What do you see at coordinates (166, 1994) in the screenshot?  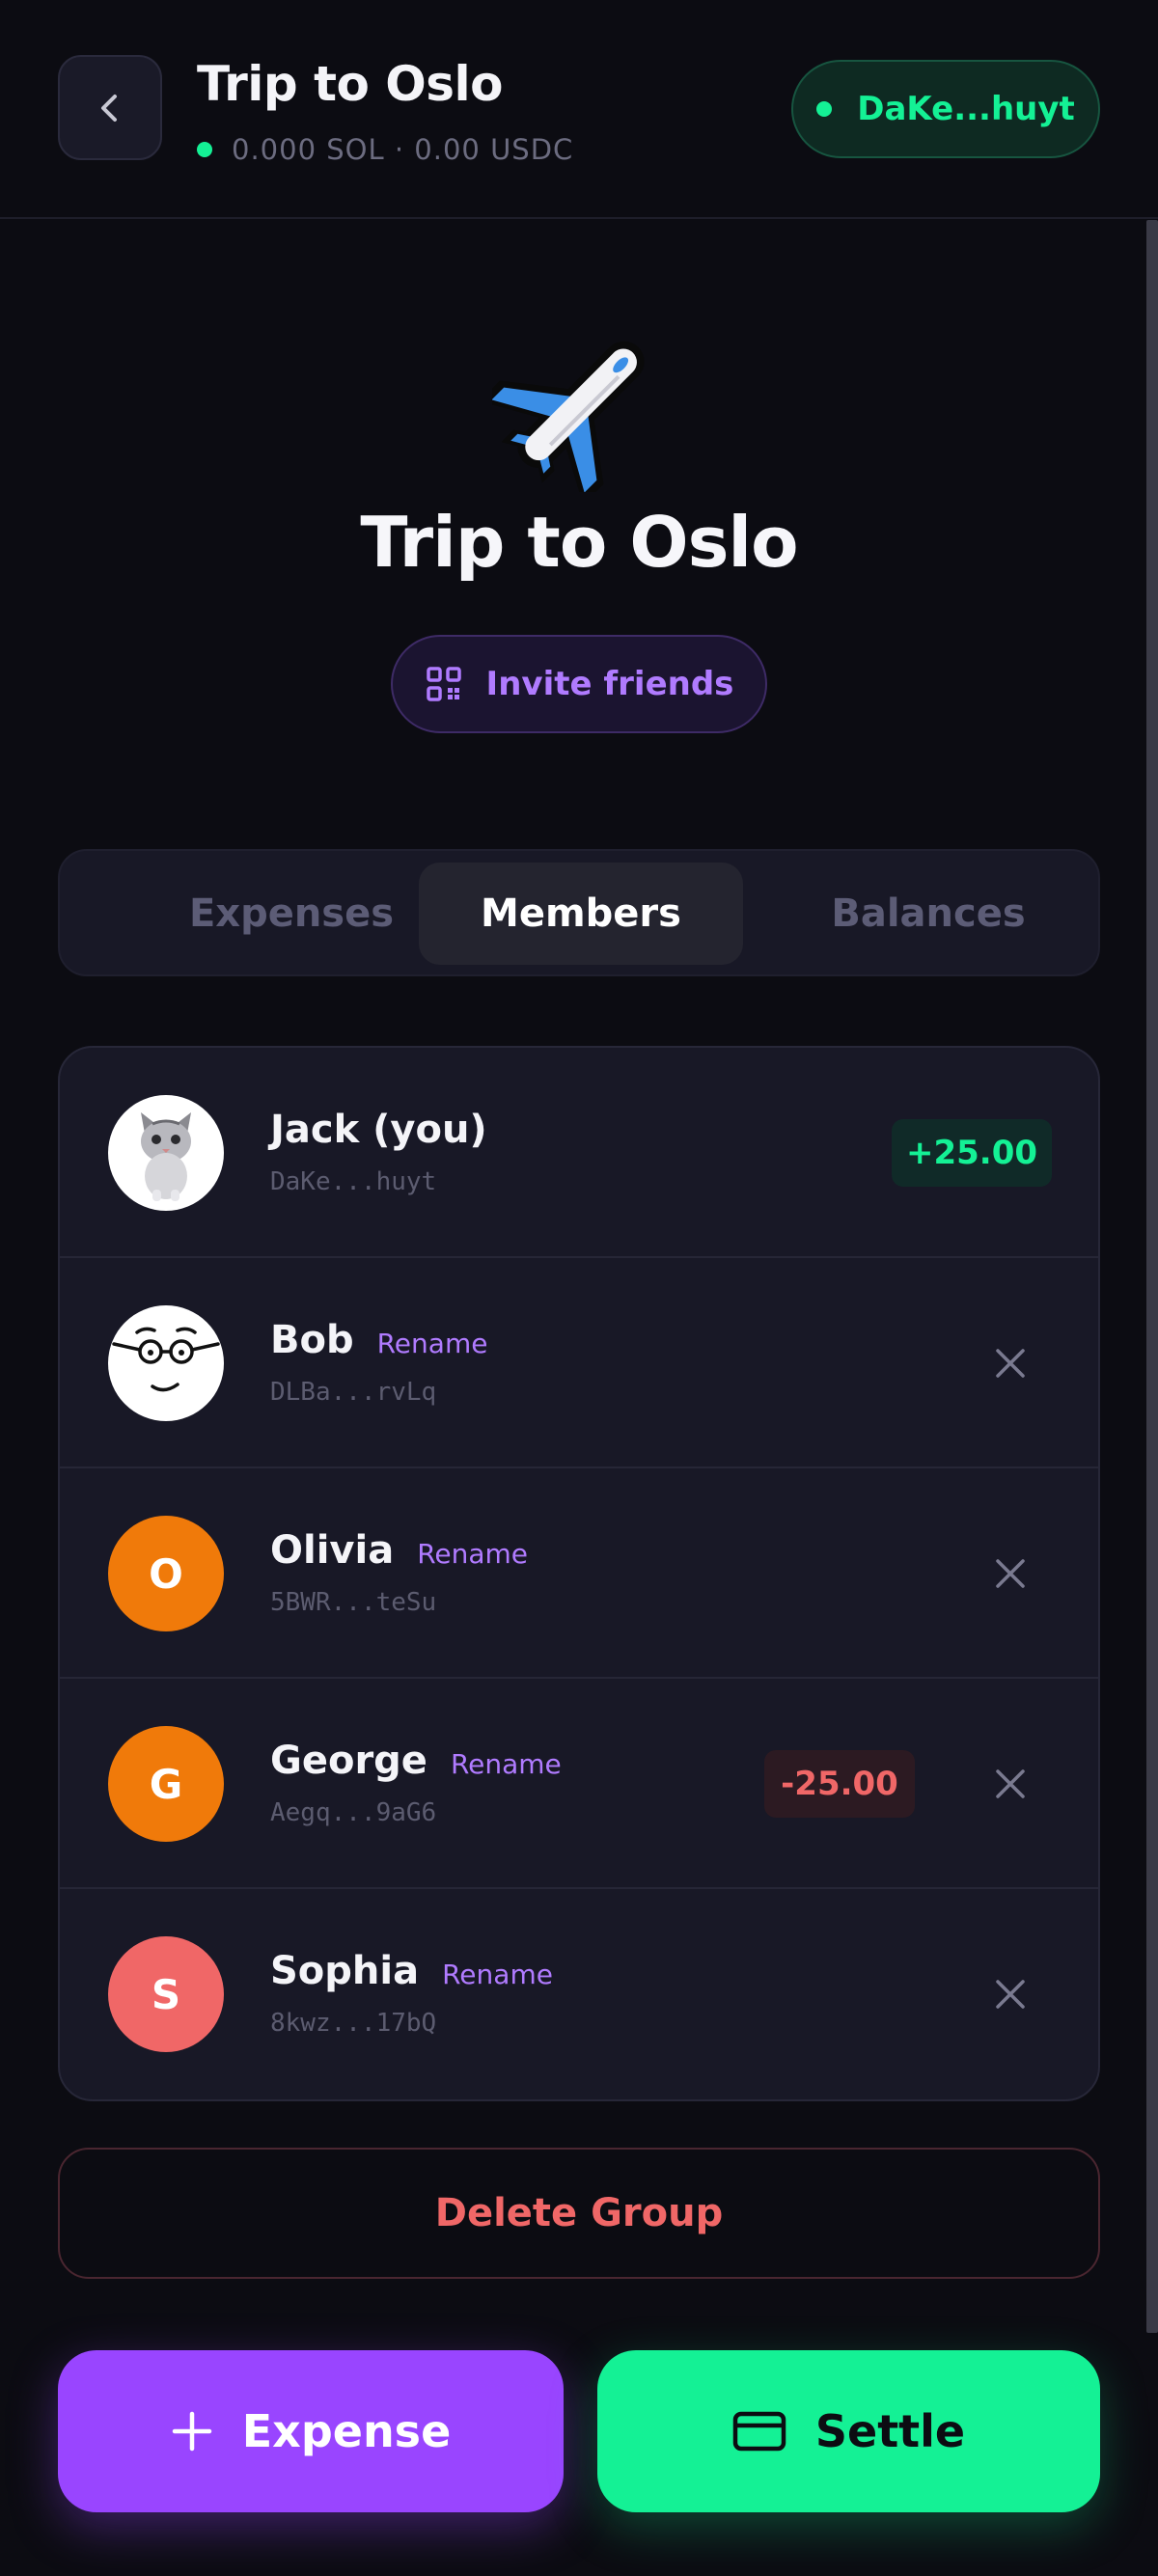 I see `avatar: S` at bounding box center [166, 1994].